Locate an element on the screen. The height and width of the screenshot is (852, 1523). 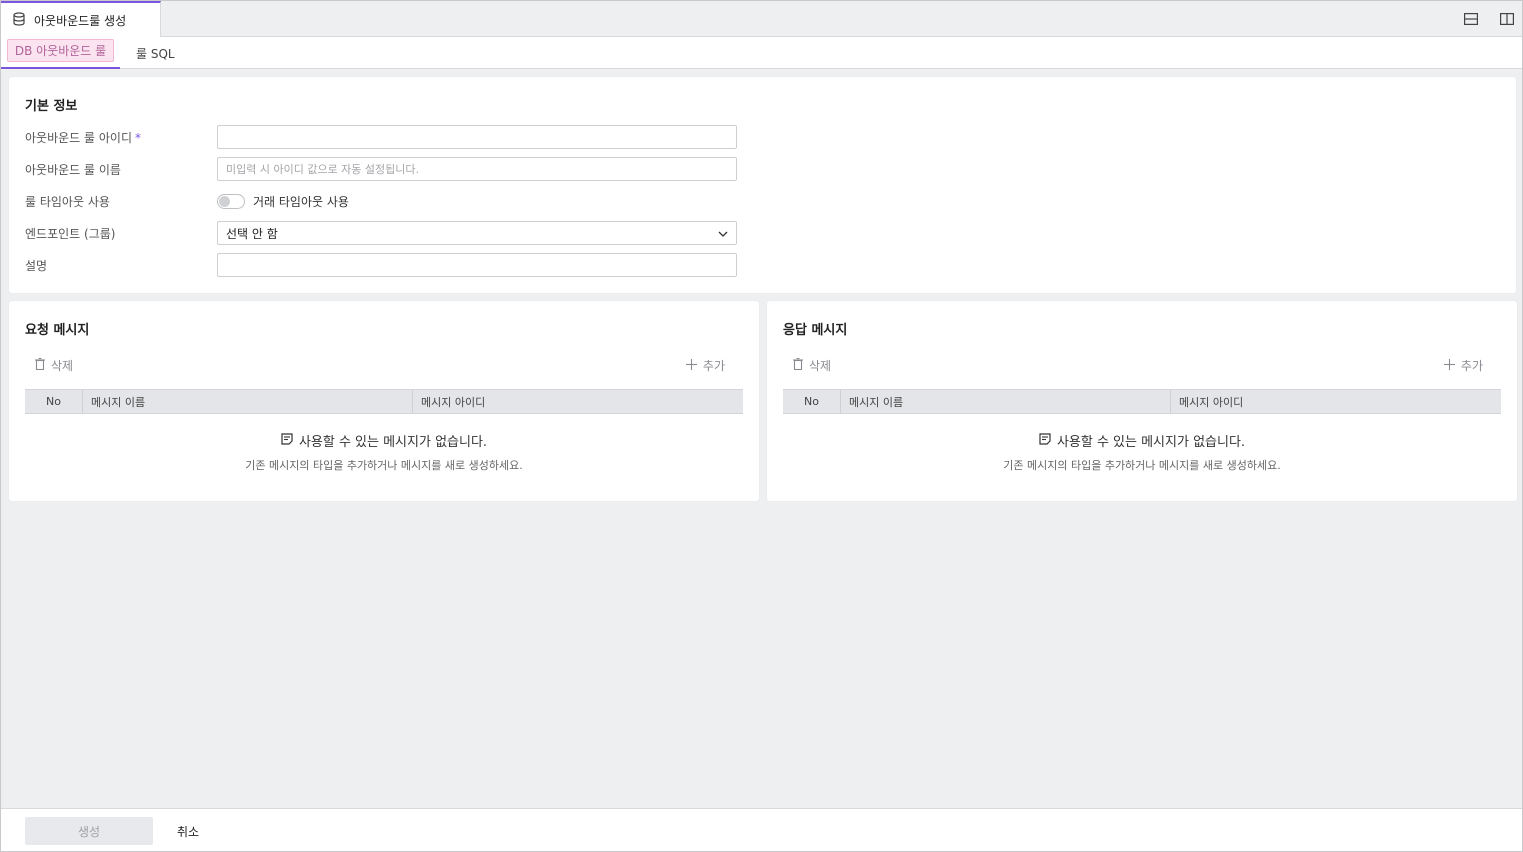
tab-db-outbound-rule: DB 아웃바운드 룰 is located at coordinates (60, 53).